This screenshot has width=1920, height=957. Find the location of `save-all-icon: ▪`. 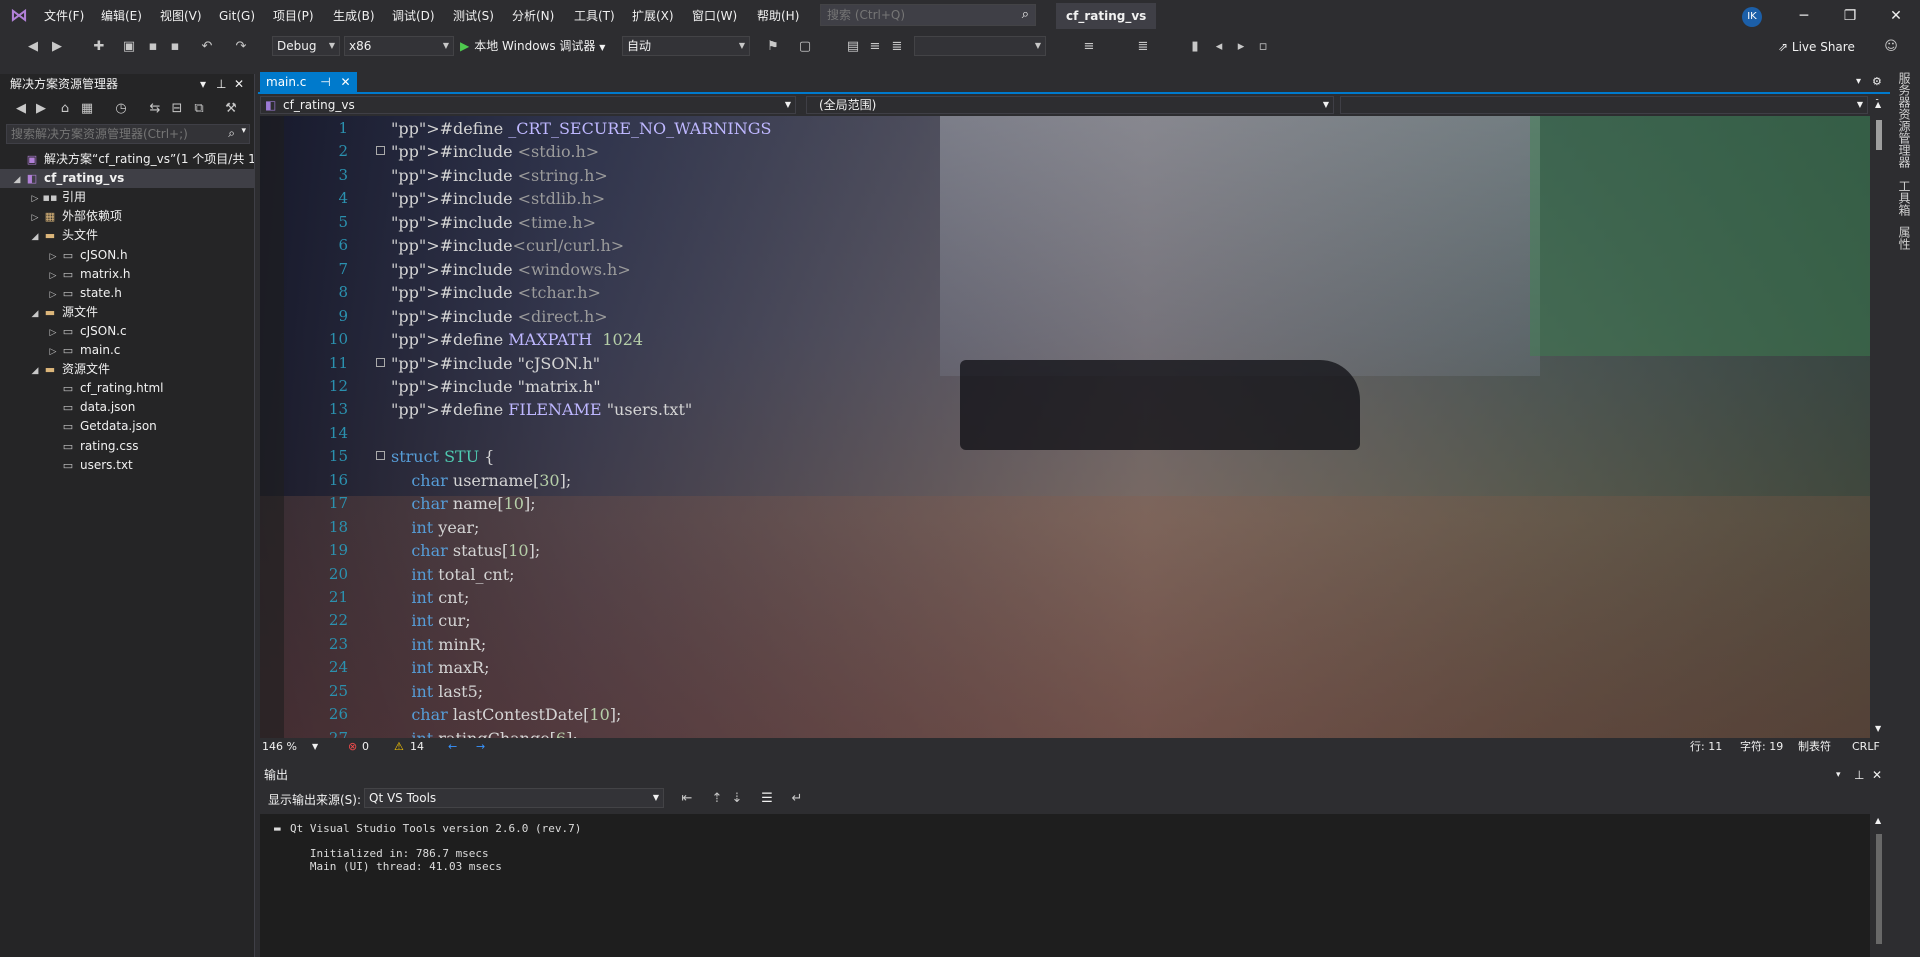

save-all-icon: ▪ is located at coordinates (175, 47).